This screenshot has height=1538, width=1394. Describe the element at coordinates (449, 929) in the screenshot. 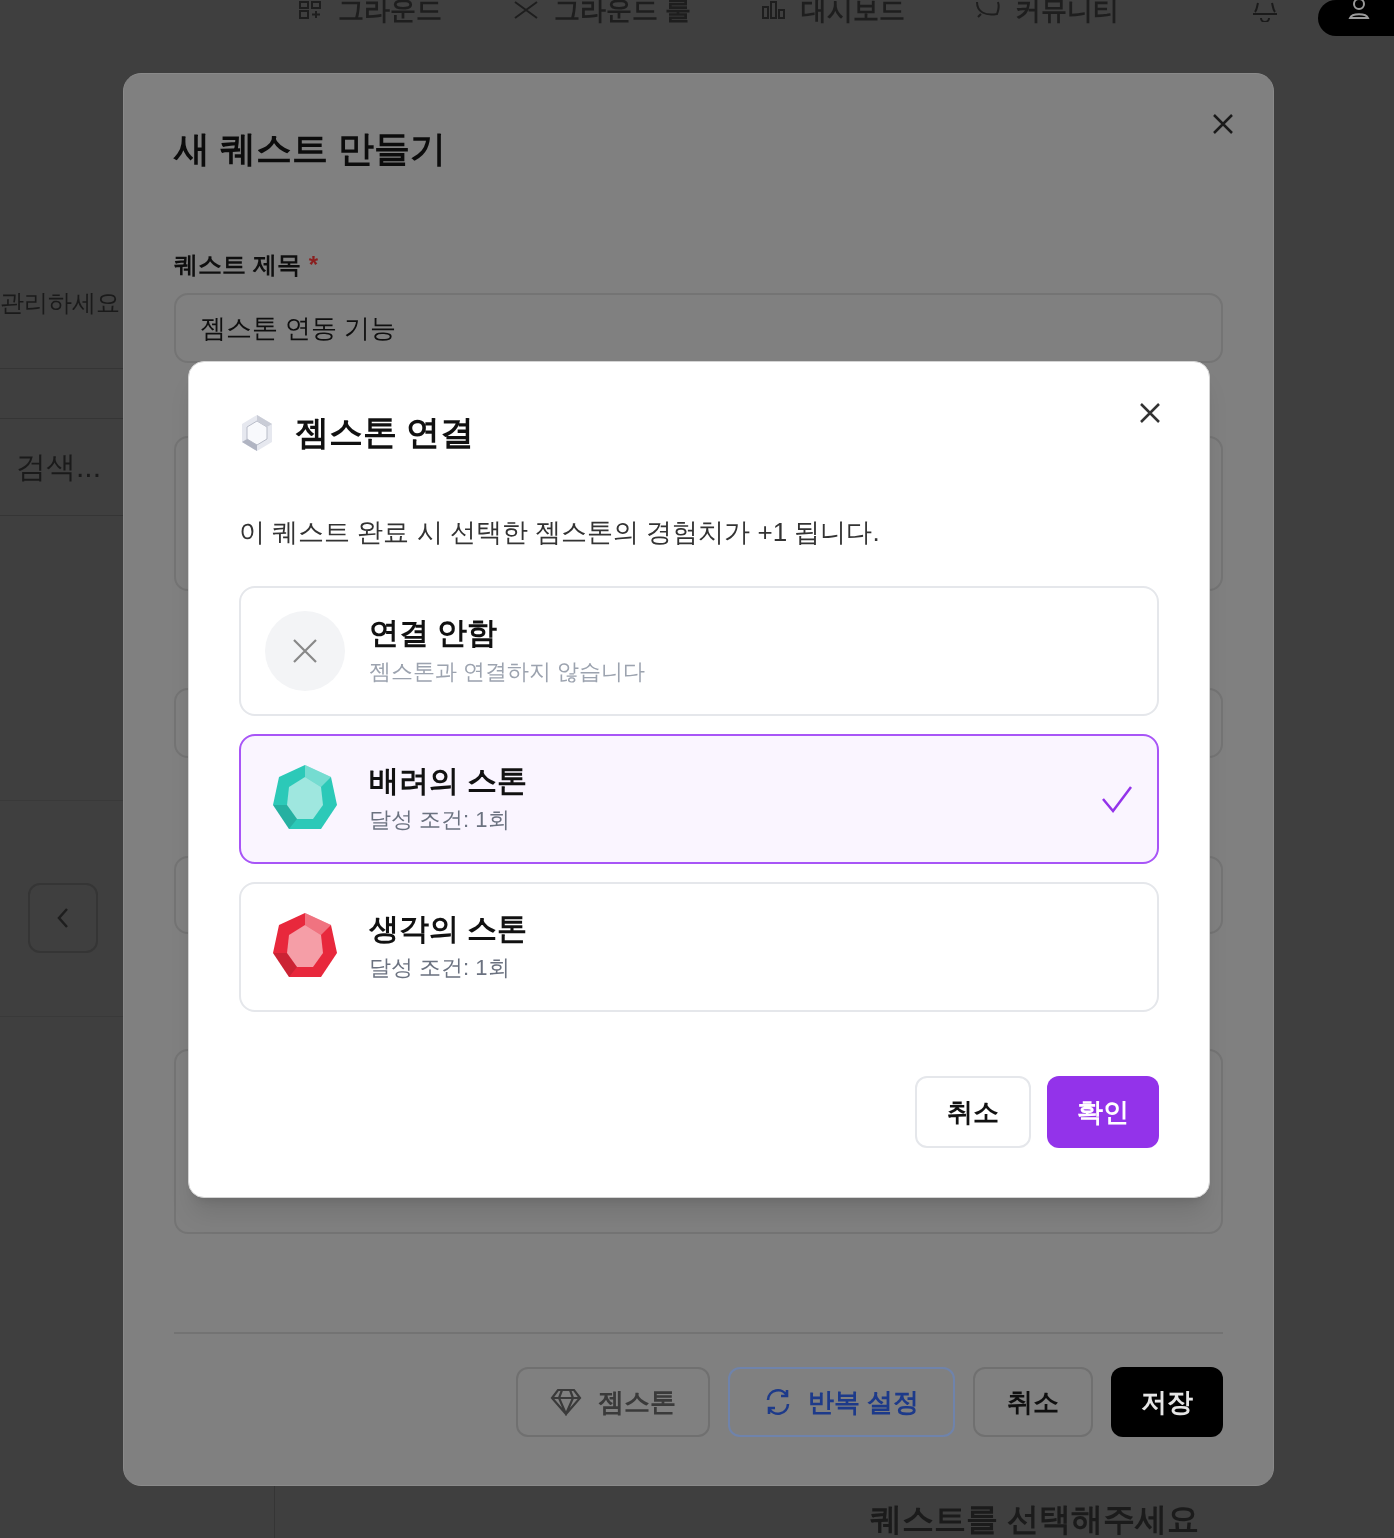

I see `option-title: 생각의 스톤` at that location.